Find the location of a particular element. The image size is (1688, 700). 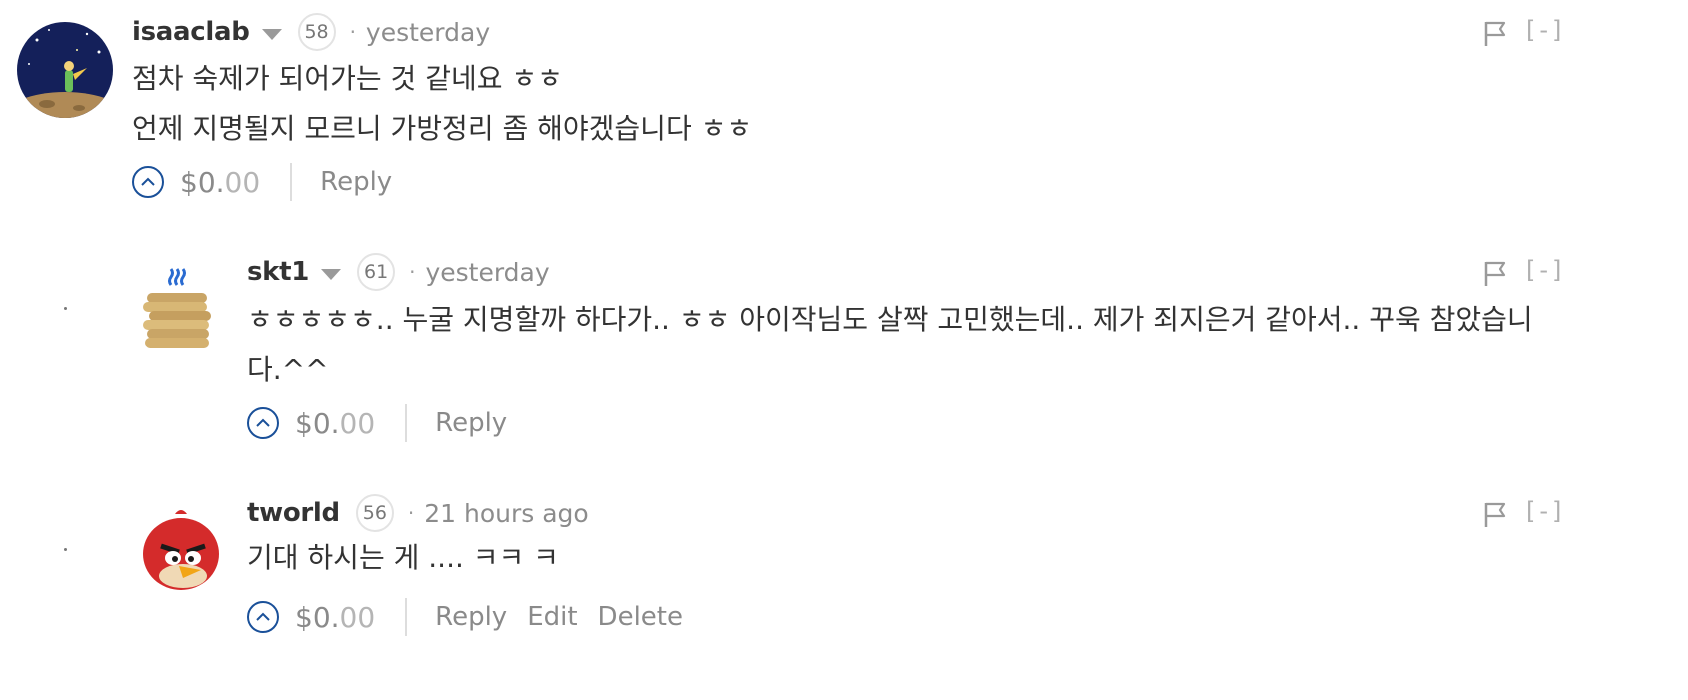

comment-body: 기대 하시는 게 .... ㅋㅋ ㅋ is located at coordinates (403, 558).